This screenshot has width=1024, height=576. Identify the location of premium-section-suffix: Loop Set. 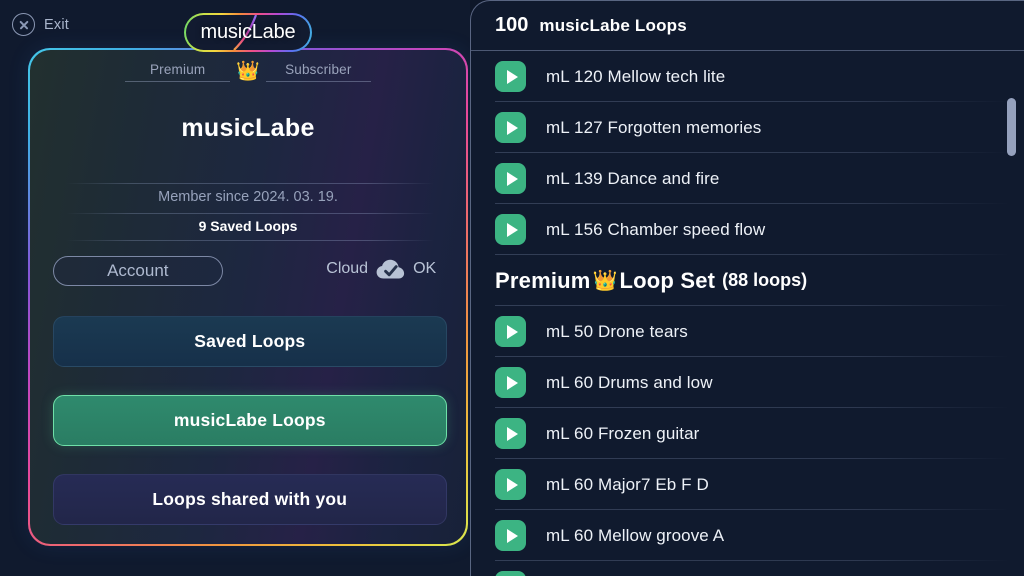
(667, 280).